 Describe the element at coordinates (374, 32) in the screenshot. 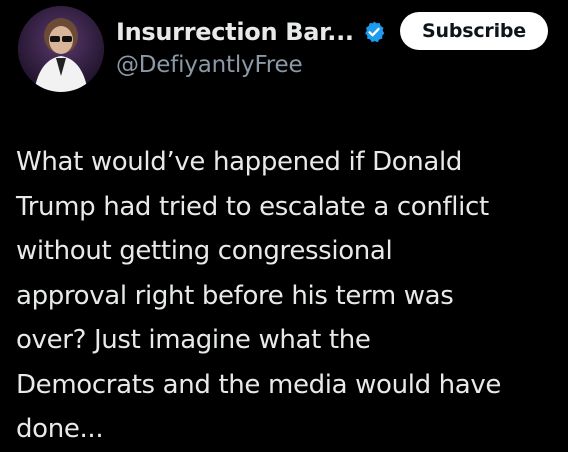

I see `verified-badge-icon` at that location.